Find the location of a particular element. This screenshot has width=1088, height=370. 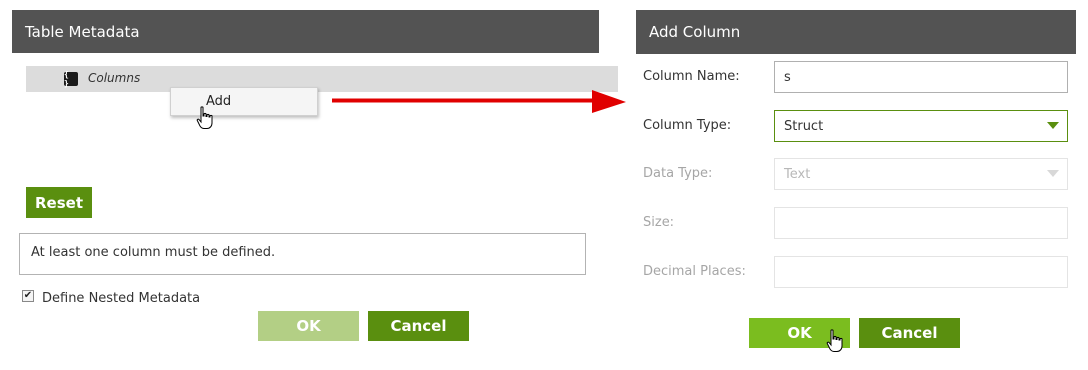

define-nested-metadata-label: Define Nested Metadata is located at coordinates (121, 298).